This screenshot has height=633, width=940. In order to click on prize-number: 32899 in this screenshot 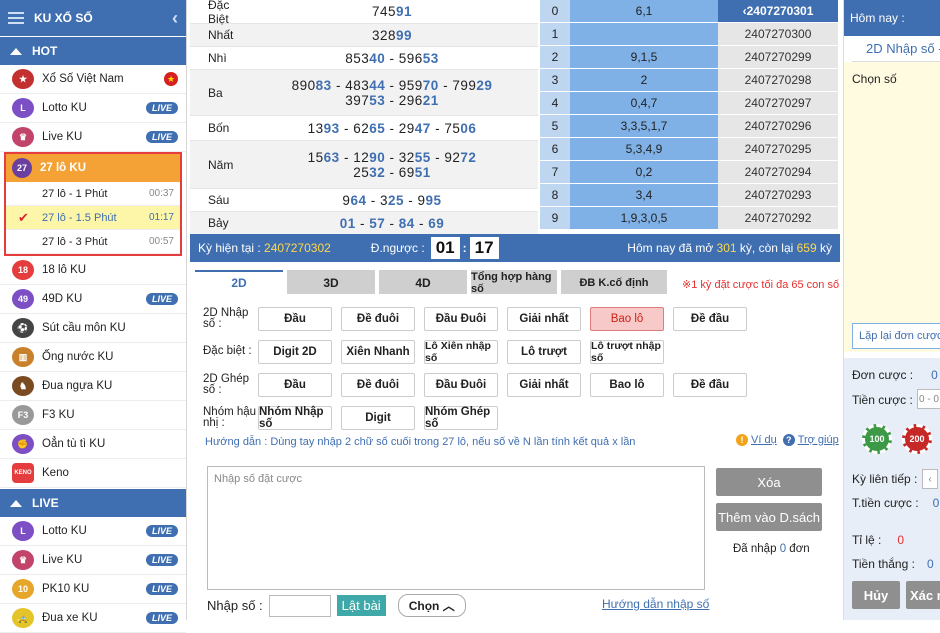, I will do `click(392, 35)`.